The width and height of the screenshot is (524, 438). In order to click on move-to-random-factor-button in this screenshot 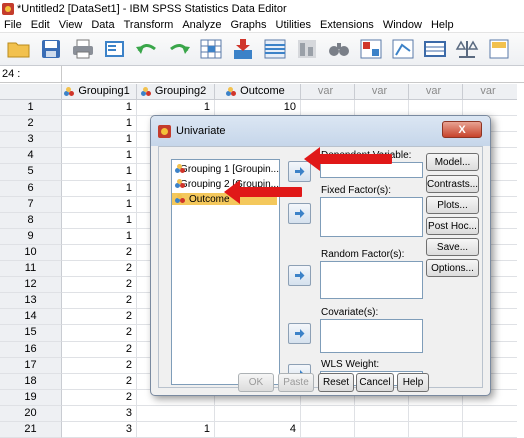, I will do `click(299, 275)`.